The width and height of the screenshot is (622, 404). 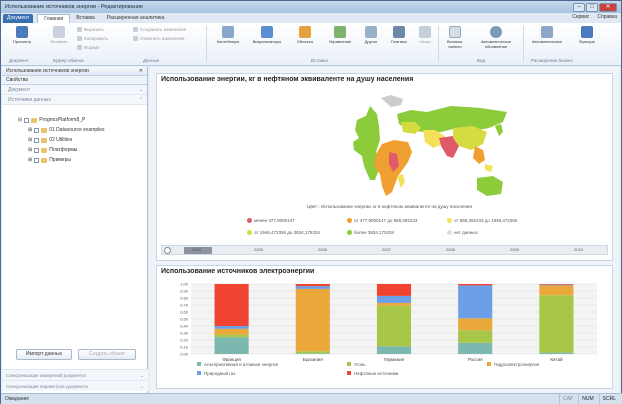 I want to click on close-icon: ✕, so click(x=141, y=71).